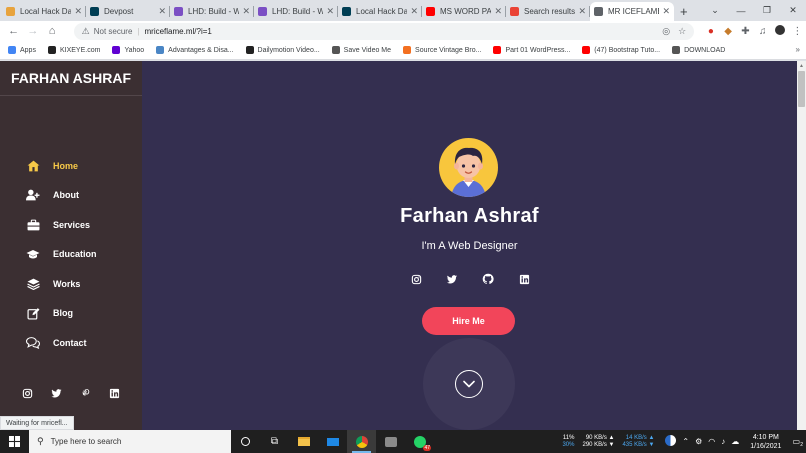 The width and height of the screenshot is (806, 453). Describe the element at coordinates (636, 437) in the screenshot. I see `disk-up-speed: 14 KB/s` at that location.